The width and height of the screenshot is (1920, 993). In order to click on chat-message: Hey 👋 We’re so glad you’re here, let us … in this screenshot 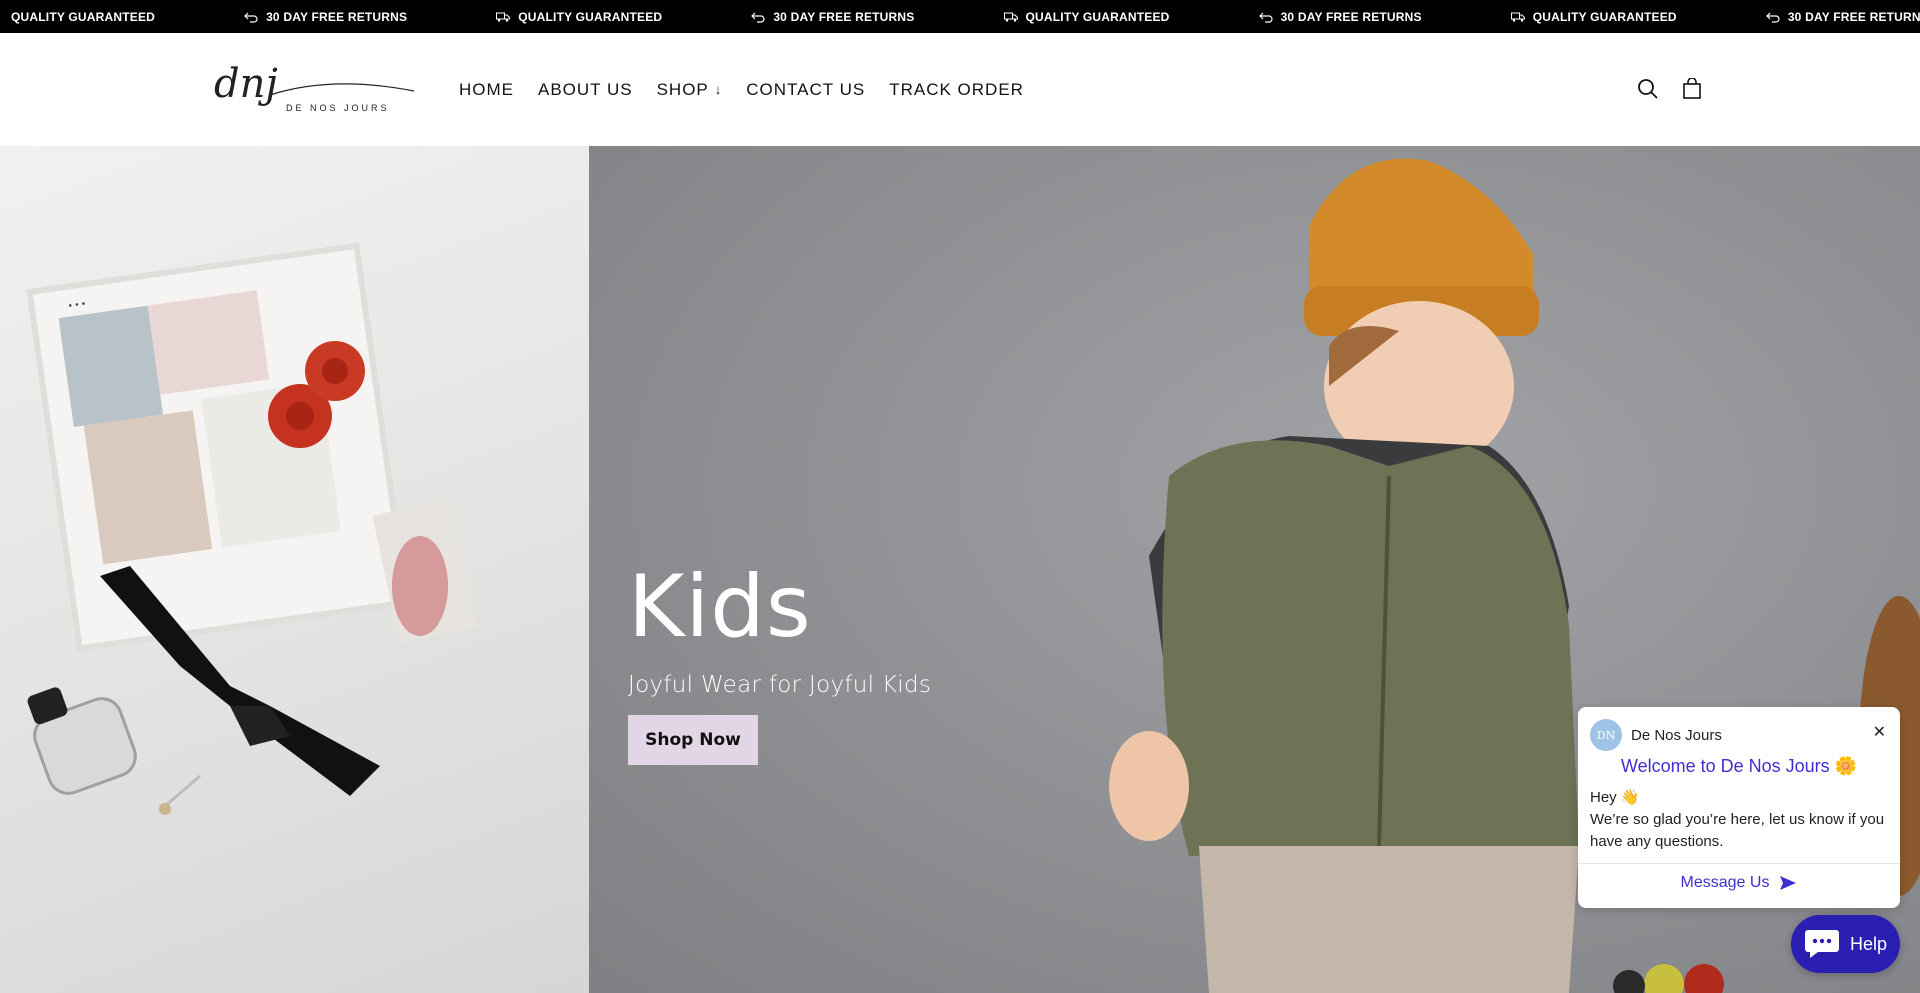, I will do `click(1740, 820)`.